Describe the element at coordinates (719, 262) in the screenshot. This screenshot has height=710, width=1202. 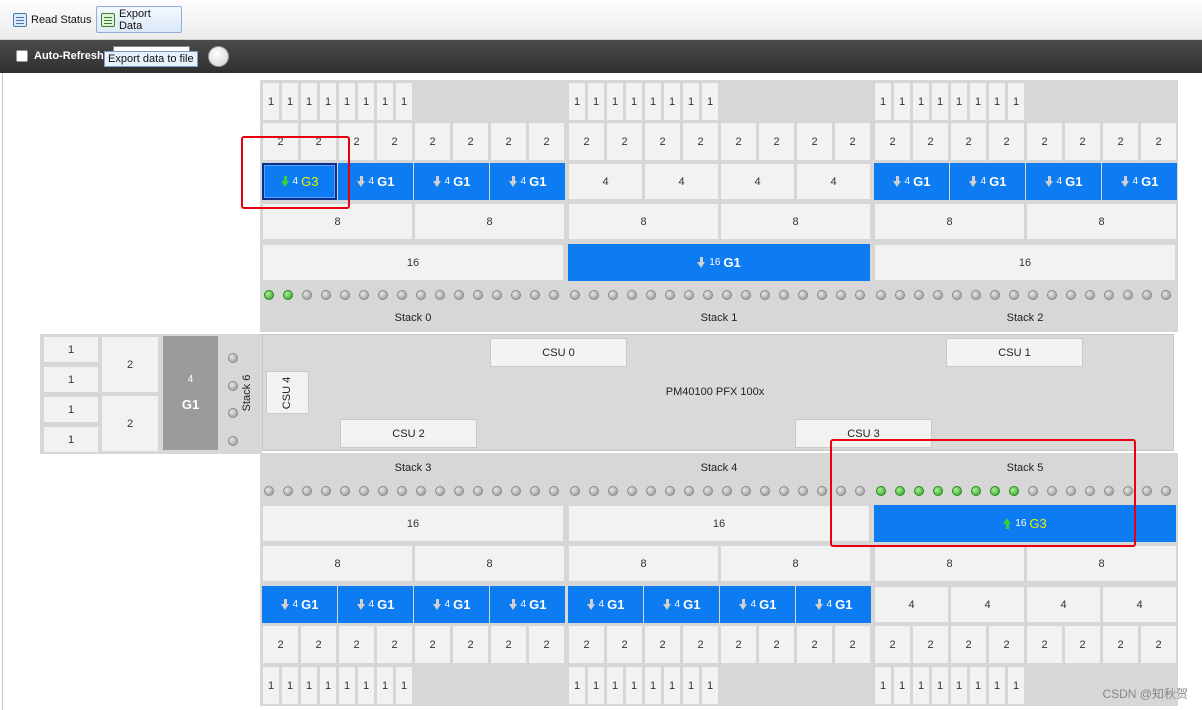
I see `slot-size-16: 16 G1` at that location.